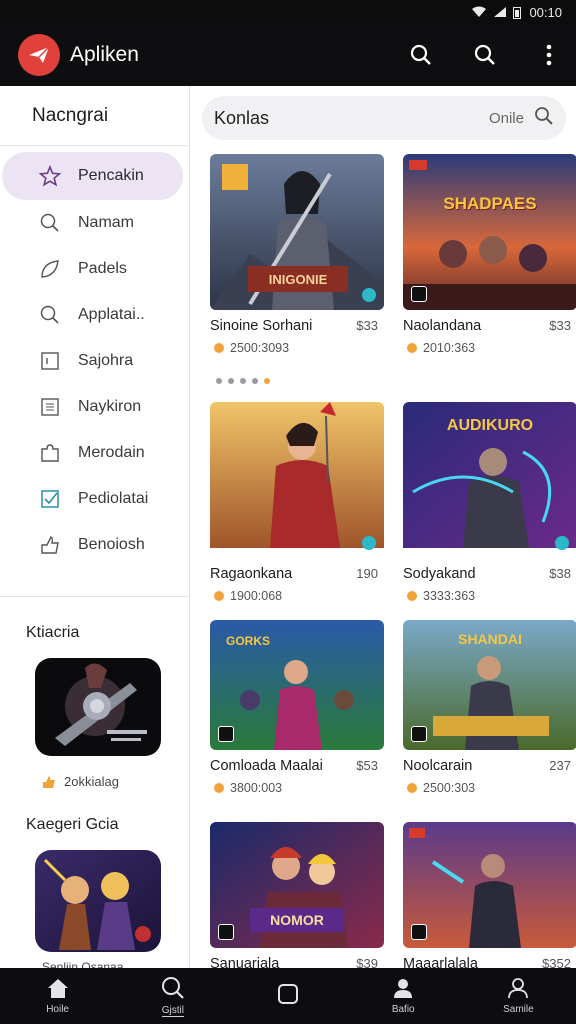  What do you see at coordinates (94, 781) in the screenshot?
I see `featured-meta: 2okkialag` at bounding box center [94, 781].